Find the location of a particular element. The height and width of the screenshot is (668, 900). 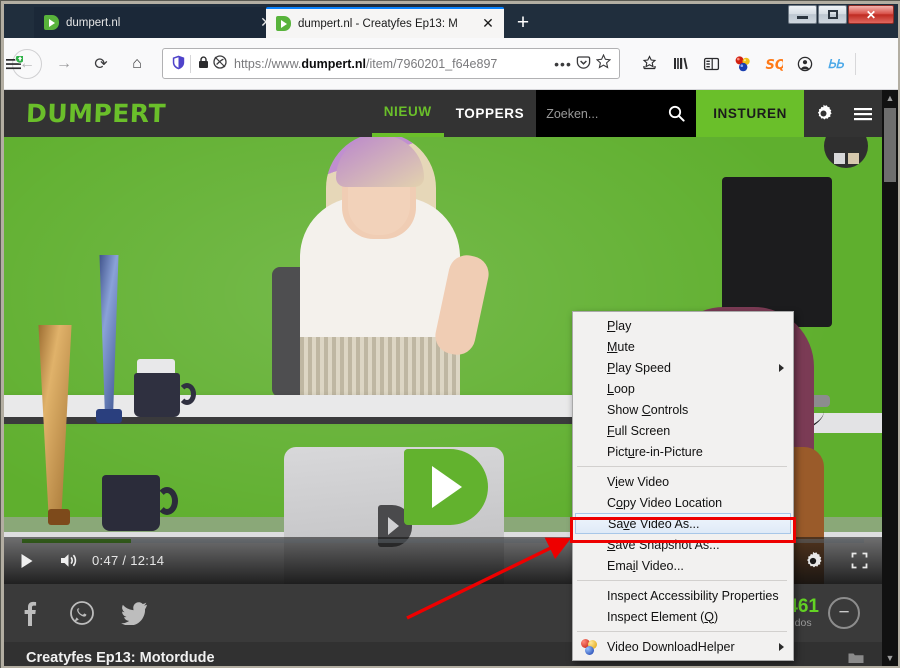

hamburger-icon is located at coordinates (862, 113).